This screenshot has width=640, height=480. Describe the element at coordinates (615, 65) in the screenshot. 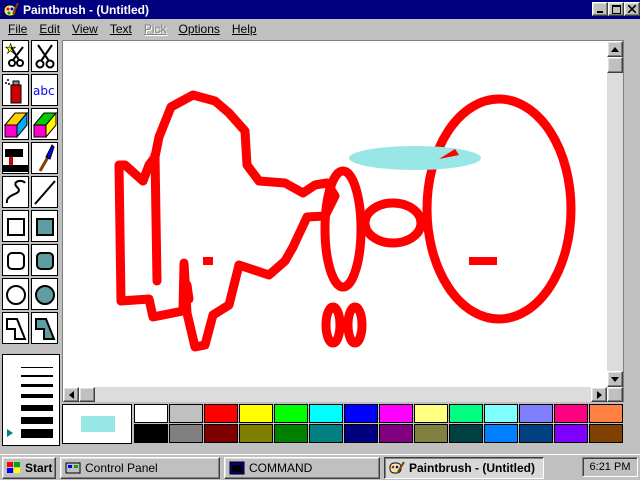

I see `vertical-scroll-thumb` at that location.